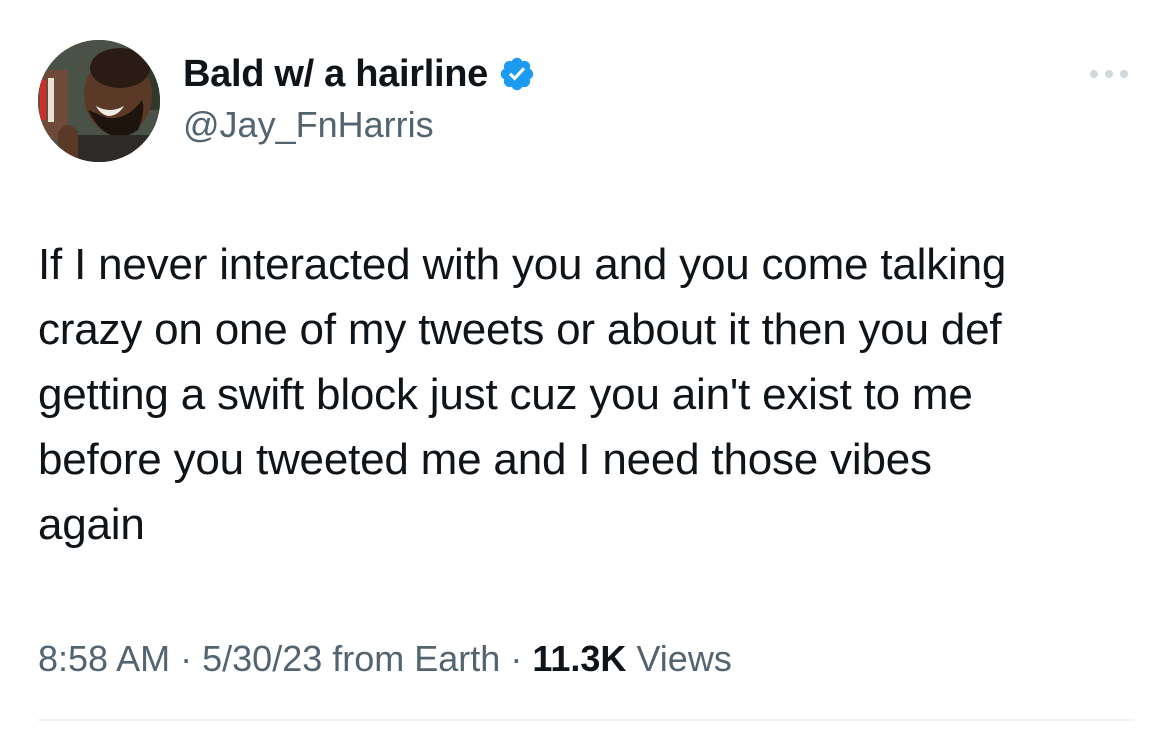 This screenshot has width=1170, height=730. I want to click on tweet-time: 8:58 AM, so click(104, 658).